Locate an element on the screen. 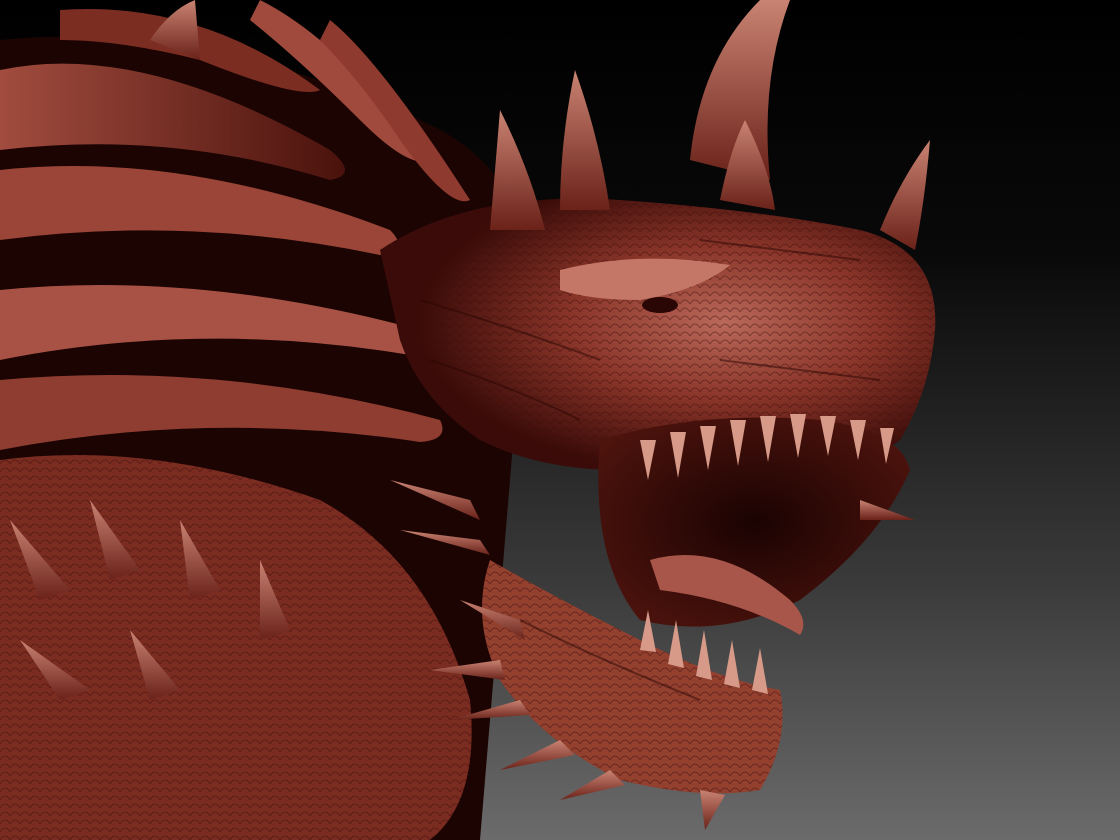 The image size is (1120, 840). eye is located at coordinates (660, 305).